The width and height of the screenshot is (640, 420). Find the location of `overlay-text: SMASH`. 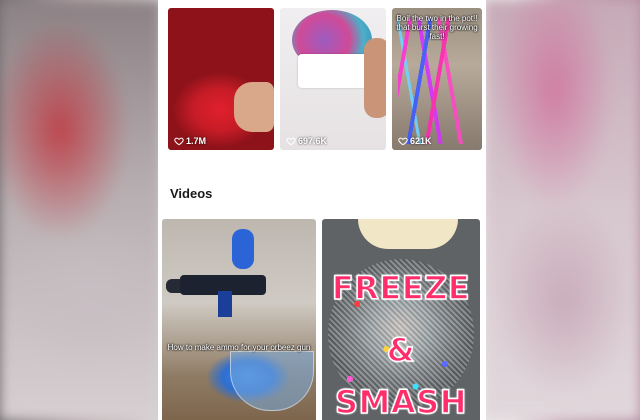

overlay-text: SMASH is located at coordinates (400, 401).